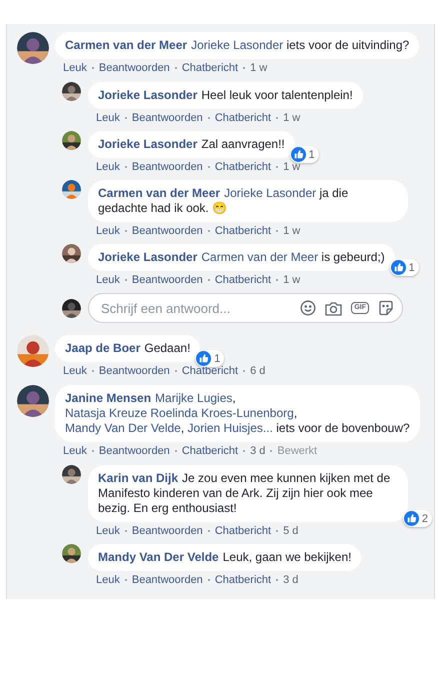 Image resolution: width=441 pixels, height=680 pixels. I want to click on author-link: Karin van Dijk, so click(138, 478).